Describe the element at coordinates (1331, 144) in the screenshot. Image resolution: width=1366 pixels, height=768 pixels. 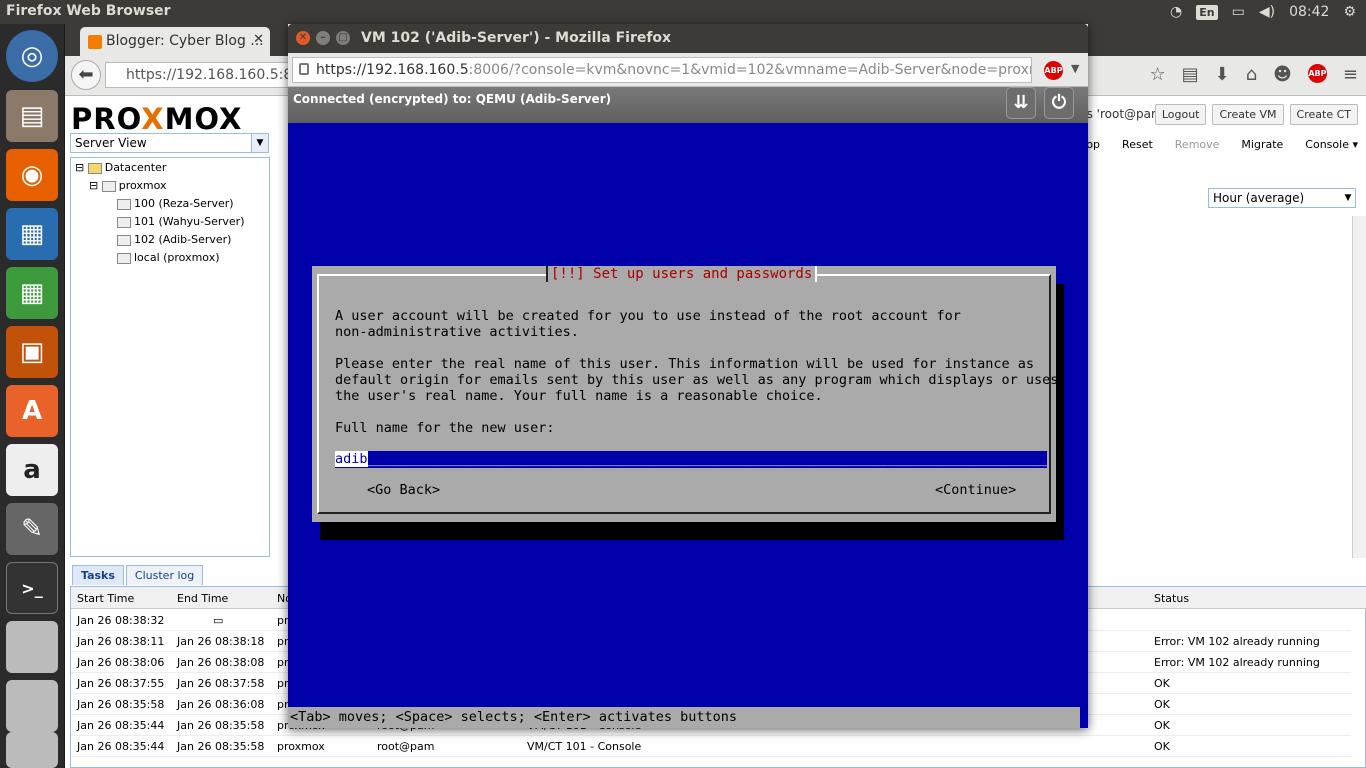
I see `console-button: Console ▾` at that location.